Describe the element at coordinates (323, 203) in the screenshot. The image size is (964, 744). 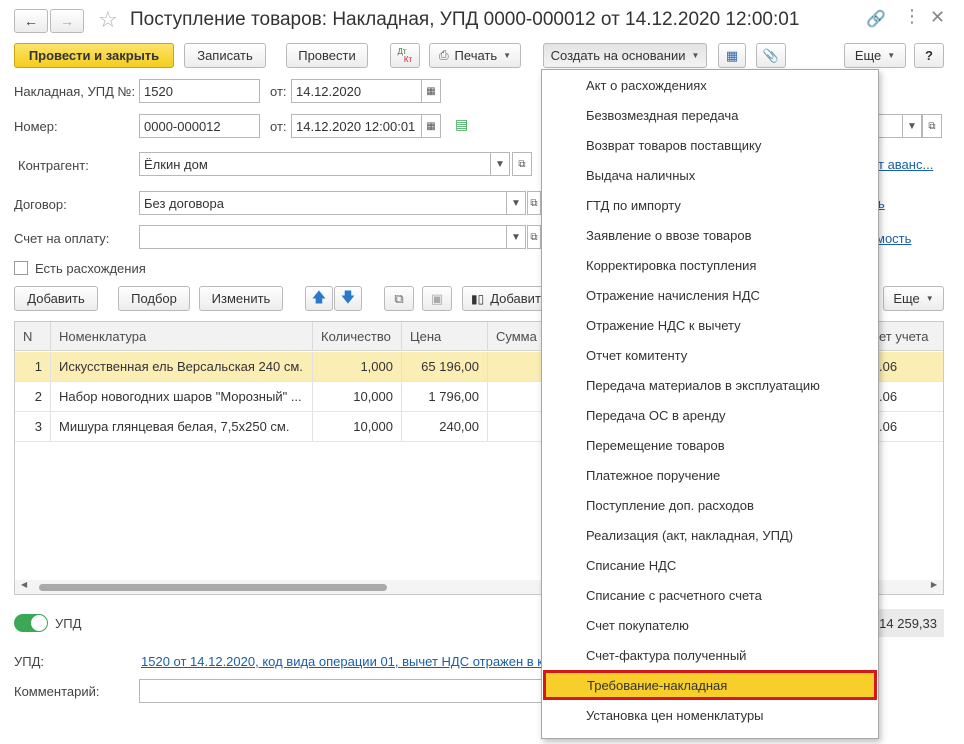
I see `contract-field: Без договора` at that location.